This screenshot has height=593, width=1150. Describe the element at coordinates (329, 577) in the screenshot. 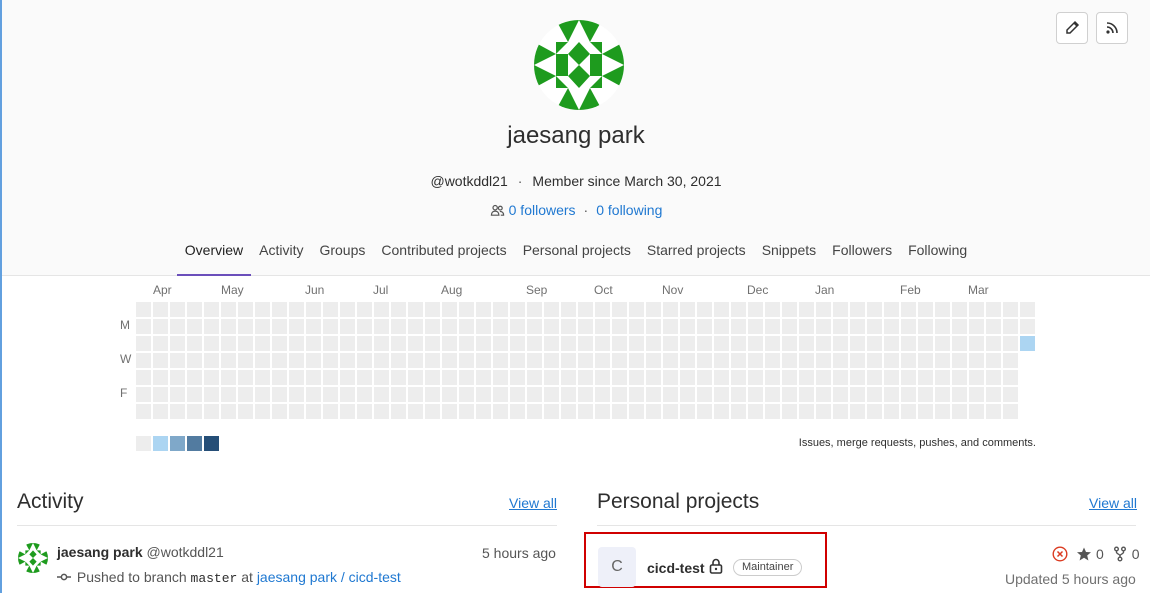

I see `activity-project-link: jaesang park / cicd-test` at that location.